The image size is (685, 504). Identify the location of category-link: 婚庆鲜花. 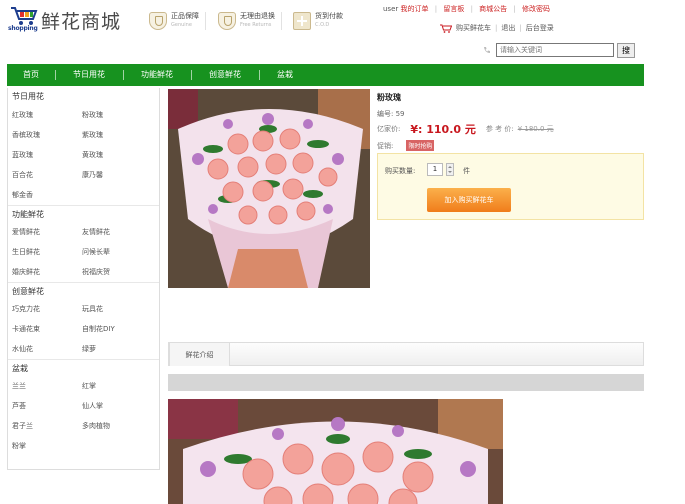
(47, 272).